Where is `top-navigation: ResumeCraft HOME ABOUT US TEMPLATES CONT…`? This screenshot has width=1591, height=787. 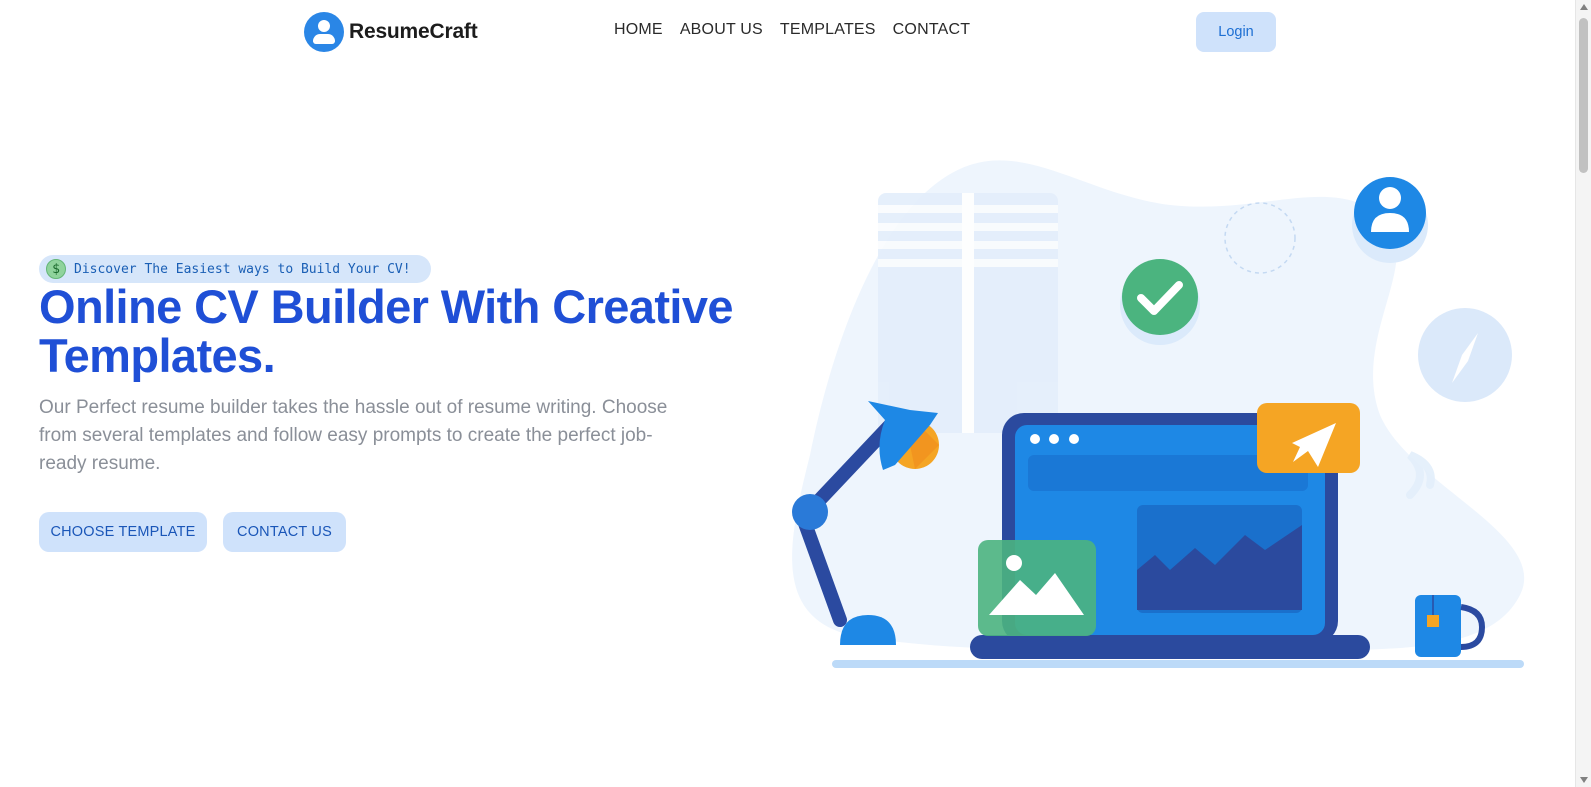 top-navigation: ResumeCraft HOME ABOUT US TEMPLATES CONT… is located at coordinates (787, 32).